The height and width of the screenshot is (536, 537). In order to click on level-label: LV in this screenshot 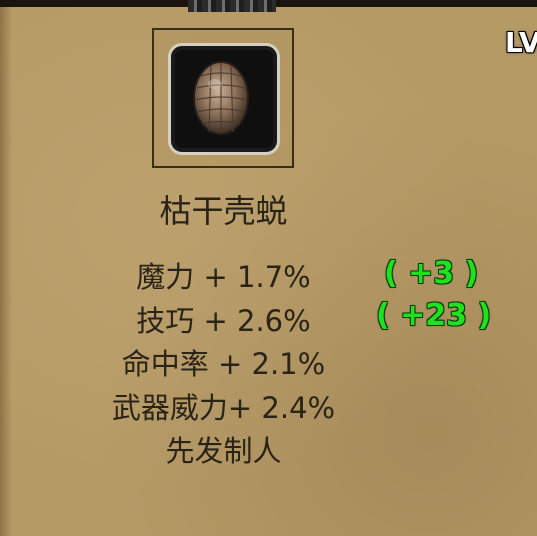, I will do `click(521, 42)`.